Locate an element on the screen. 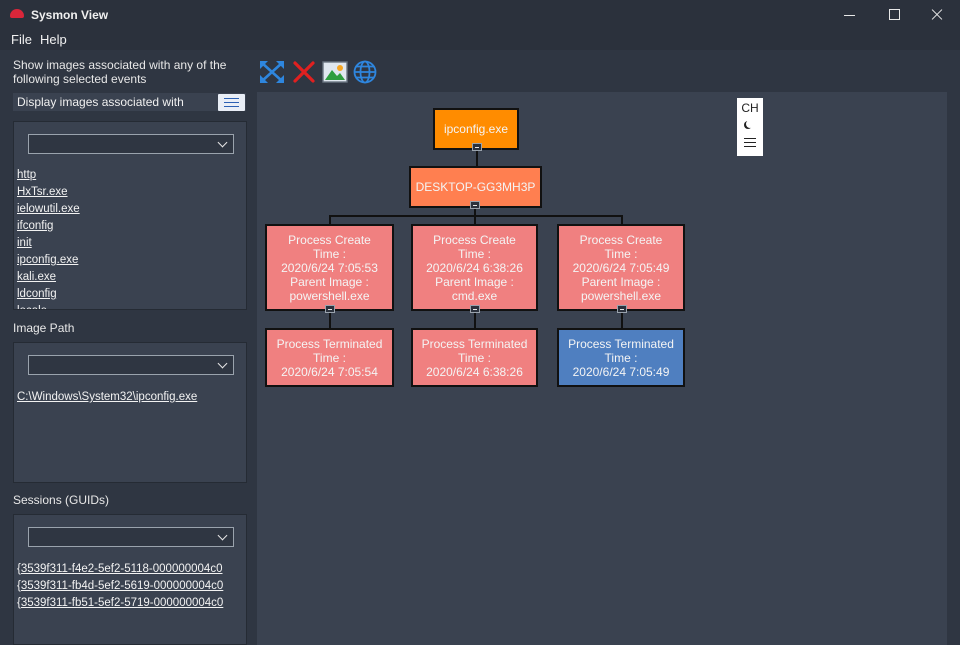 The image size is (960, 645). minimize-button is located at coordinates (849, 15).